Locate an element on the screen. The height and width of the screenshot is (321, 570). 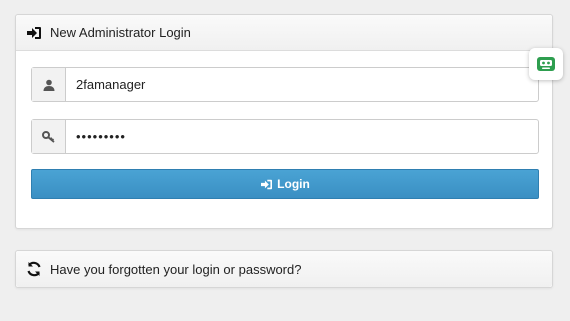
username-input is located at coordinates (302, 84).